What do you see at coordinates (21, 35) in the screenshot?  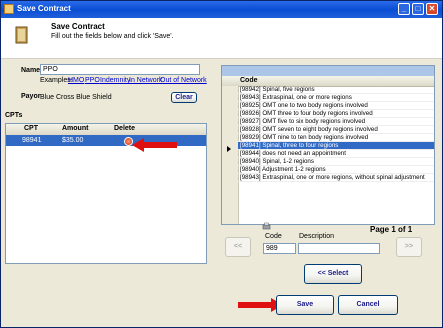 I see `book-icon` at bounding box center [21, 35].